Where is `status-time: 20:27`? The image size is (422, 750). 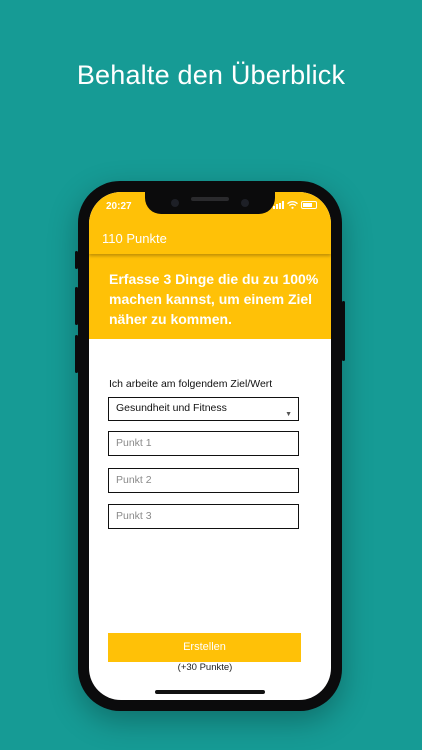 status-time: 20:27 is located at coordinates (119, 206).